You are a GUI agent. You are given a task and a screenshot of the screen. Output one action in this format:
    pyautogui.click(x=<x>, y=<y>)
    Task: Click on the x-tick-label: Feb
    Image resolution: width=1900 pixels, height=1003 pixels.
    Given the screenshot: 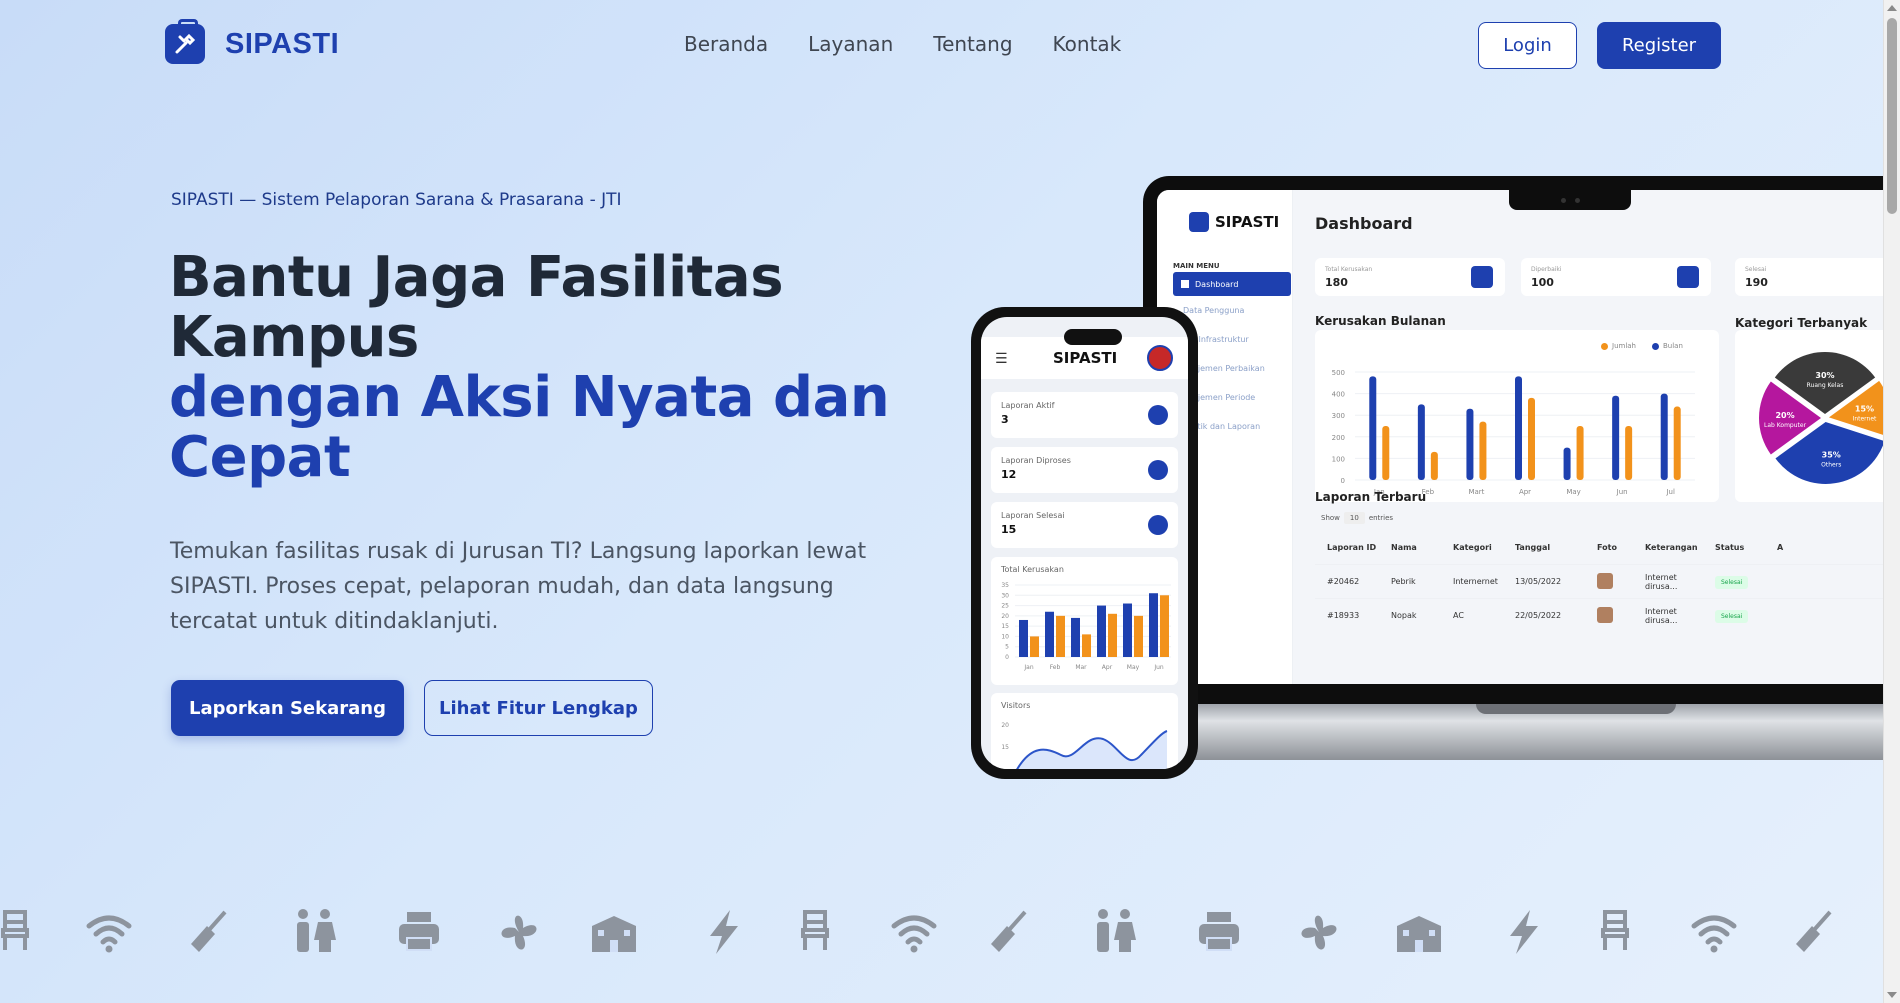 What is the action you would take?
    pyautogui.click(x=1055, y=667)
    